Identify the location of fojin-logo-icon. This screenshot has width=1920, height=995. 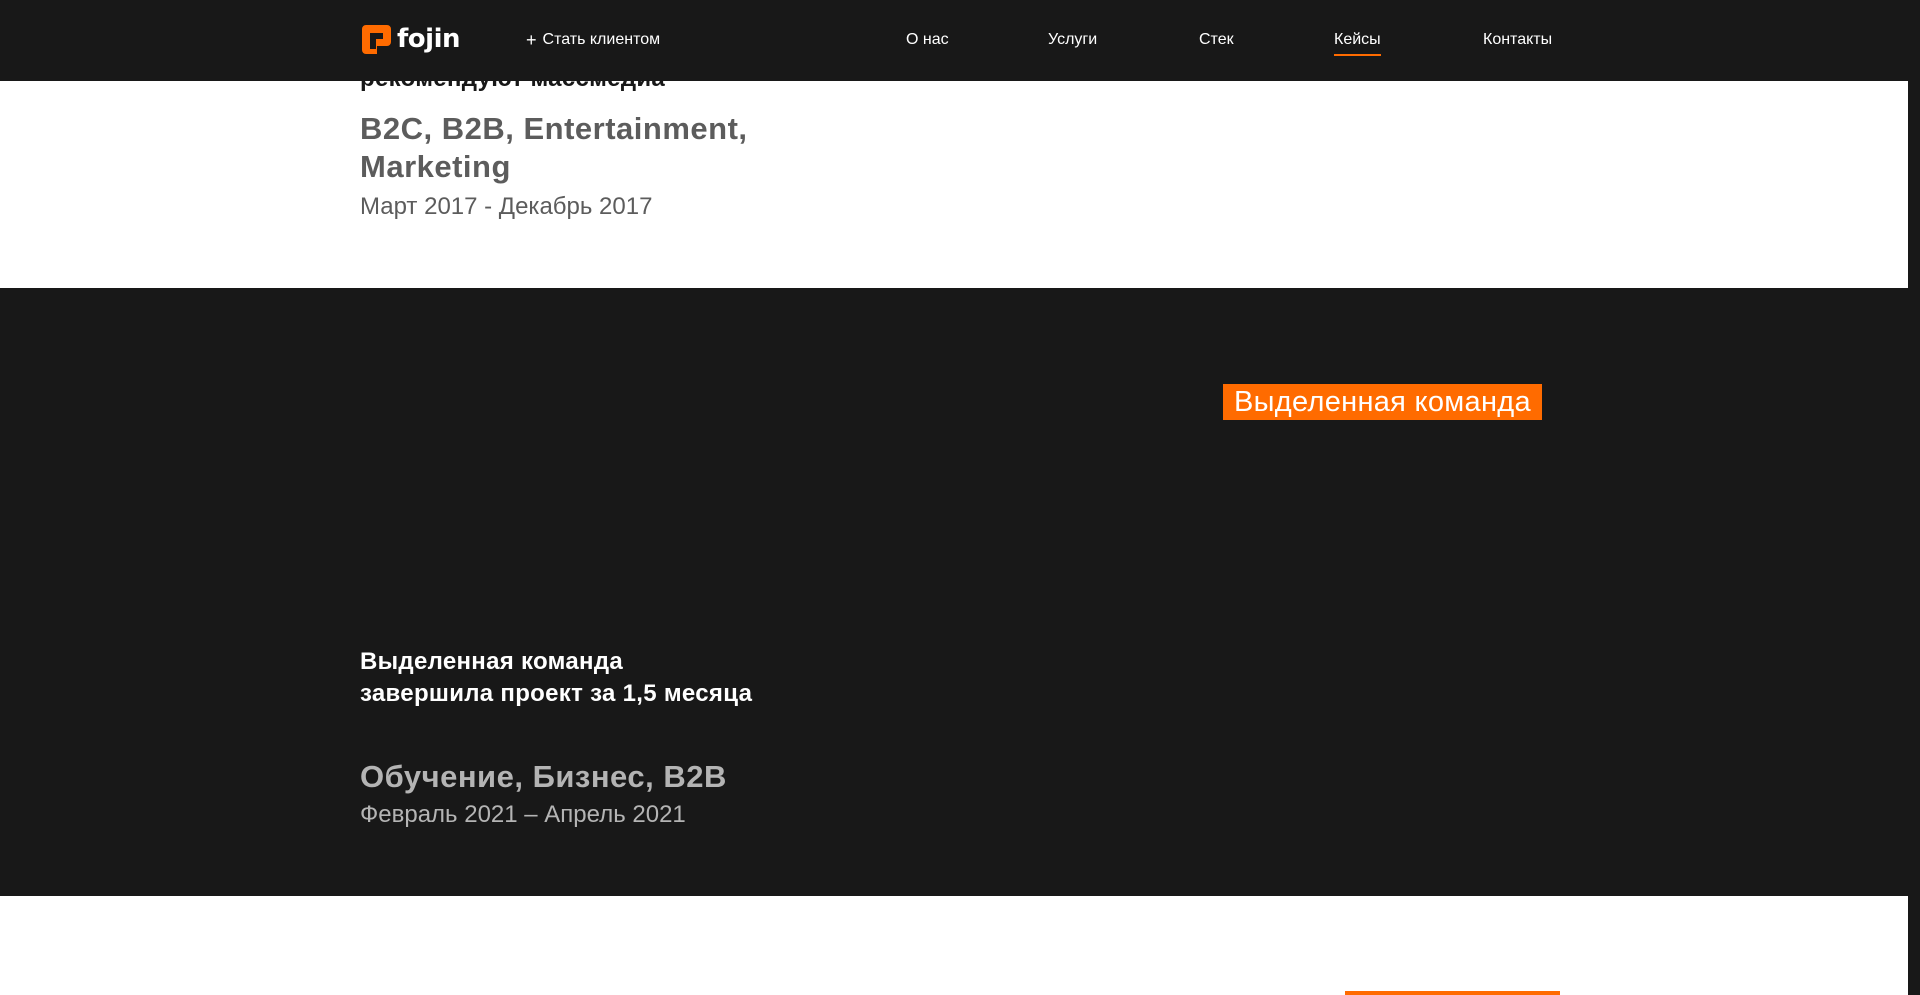
(376, 39).